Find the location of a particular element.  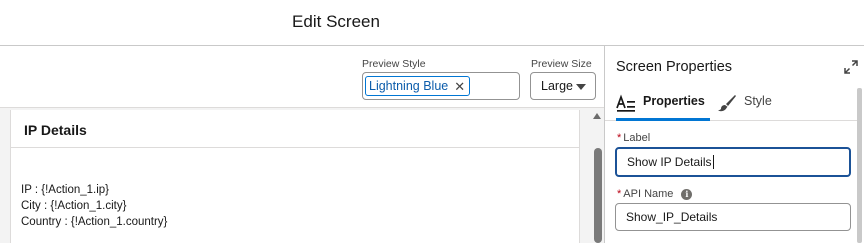

preview-size-select: Large is located at coordinates (563, 86).